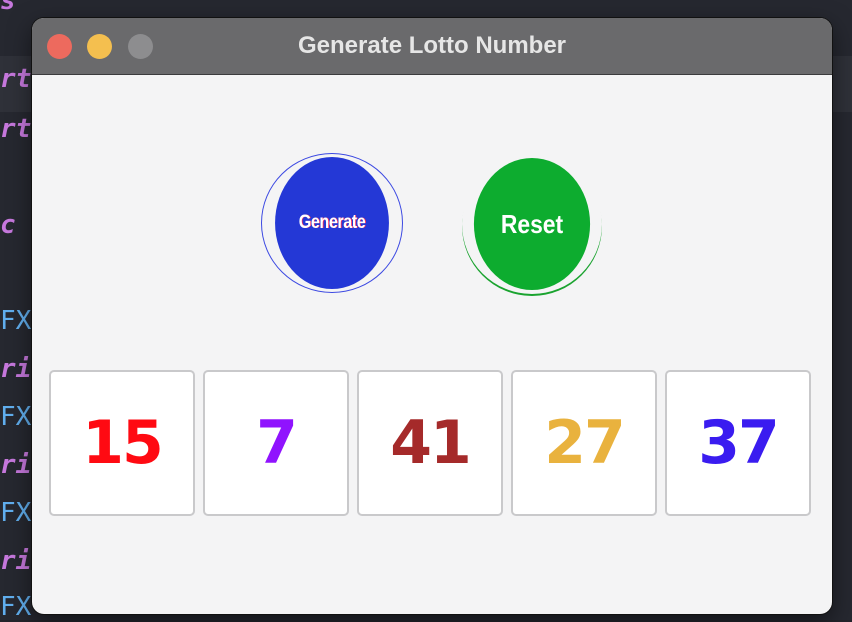  I want to click on window-titlebar: Generate Lotto Number, so click(432, 46).